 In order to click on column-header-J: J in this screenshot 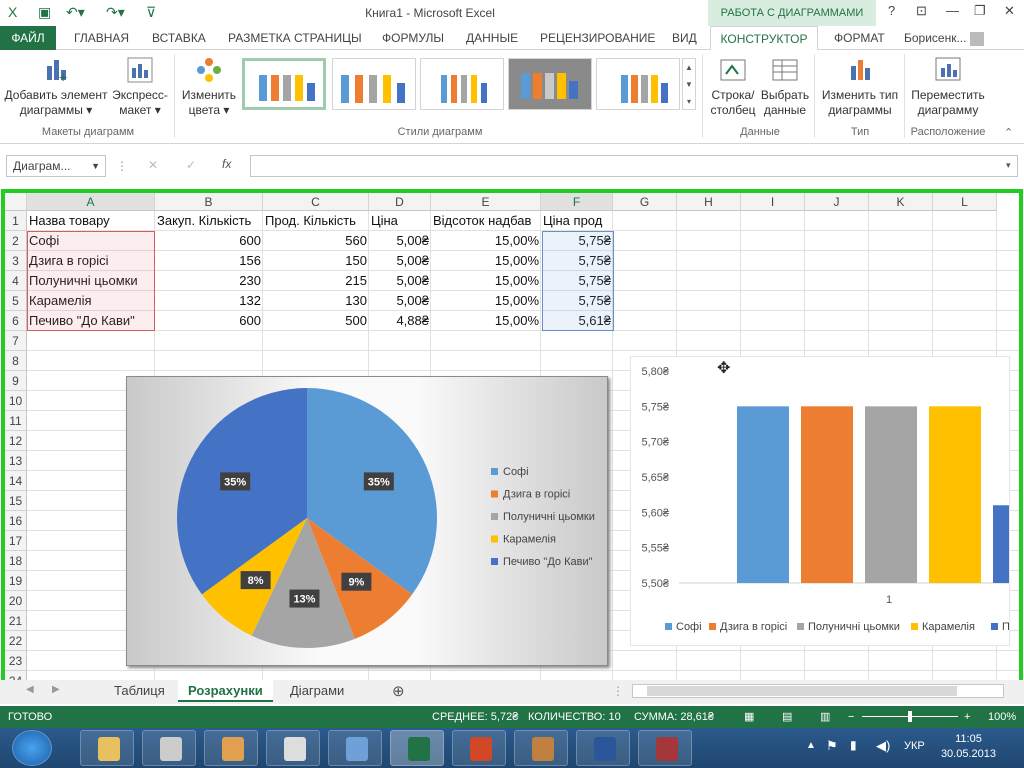, I will do `click(837, 202)`.